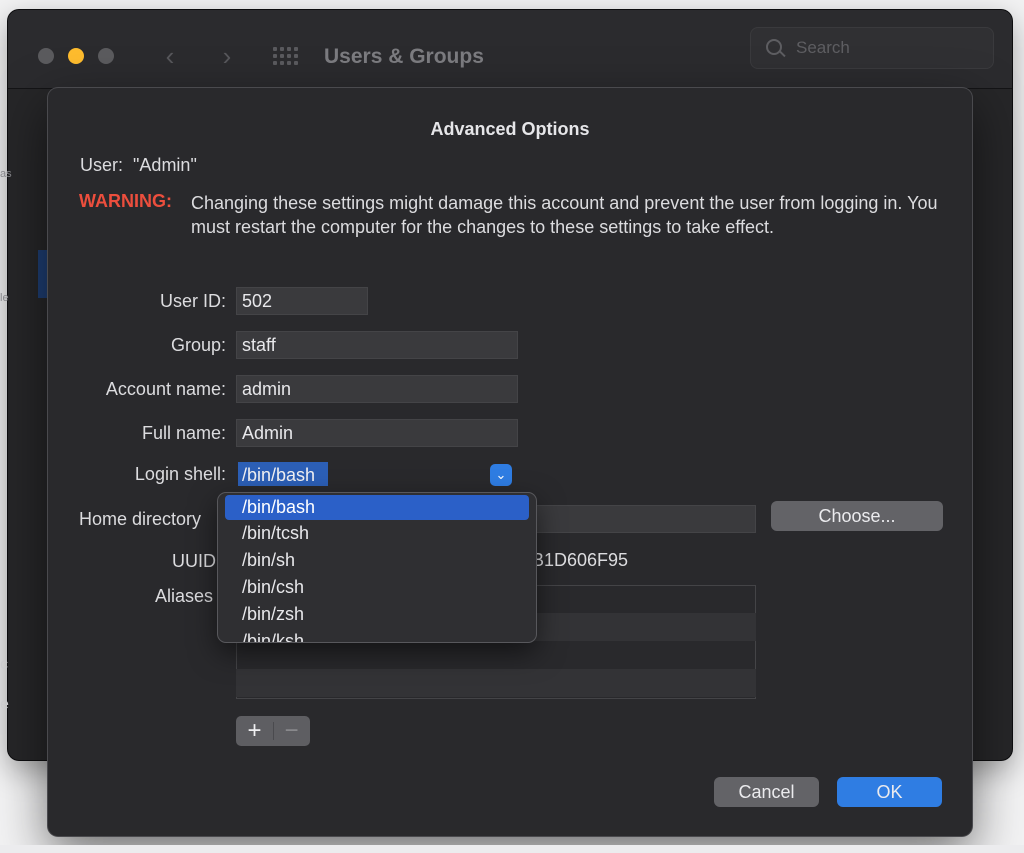 Image resolution: width=1024 pixels, height=853 pixels. Describe the element at coordinates (404, 56) in the screenshot. I see `window-title: Users & Groups` at that location.